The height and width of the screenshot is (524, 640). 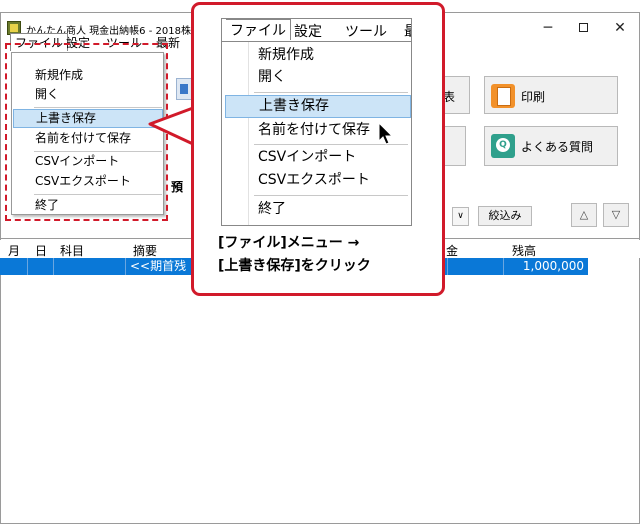 I want to click on cell-balance: 1,000,000, so click(x=546, y=266).